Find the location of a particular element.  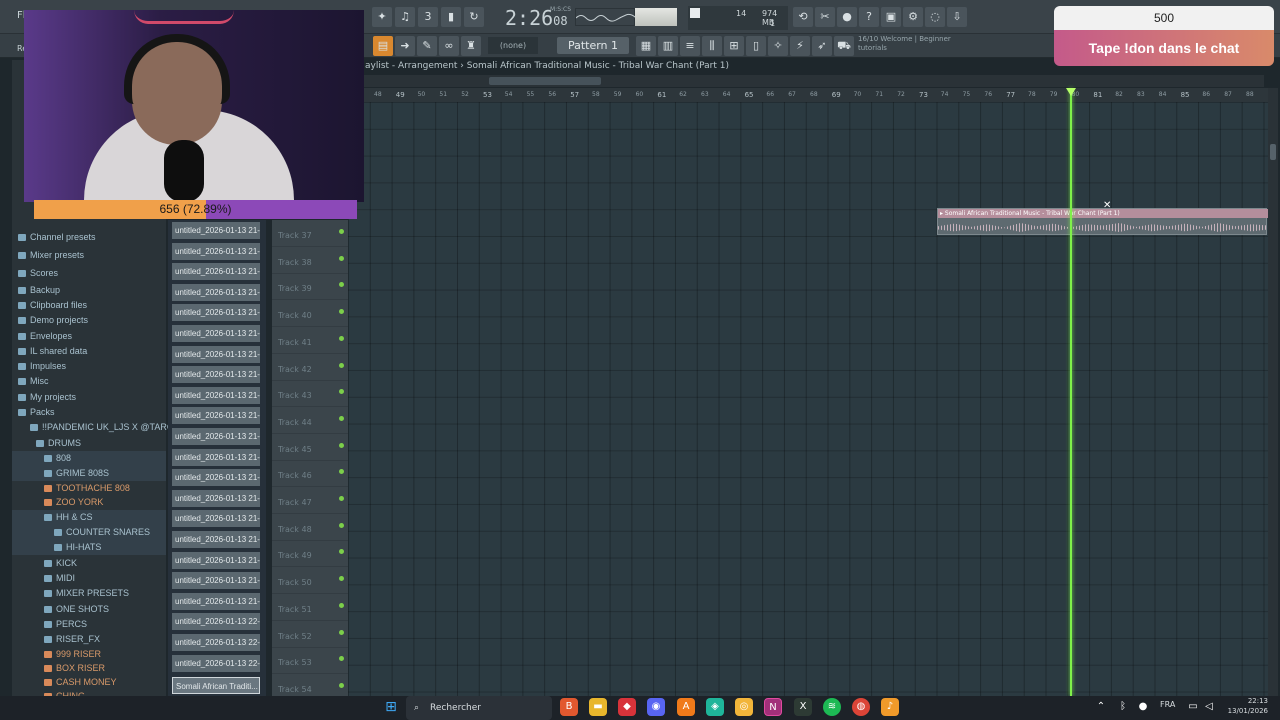

track-header: Track 38 is located at coordinates (310, 260).